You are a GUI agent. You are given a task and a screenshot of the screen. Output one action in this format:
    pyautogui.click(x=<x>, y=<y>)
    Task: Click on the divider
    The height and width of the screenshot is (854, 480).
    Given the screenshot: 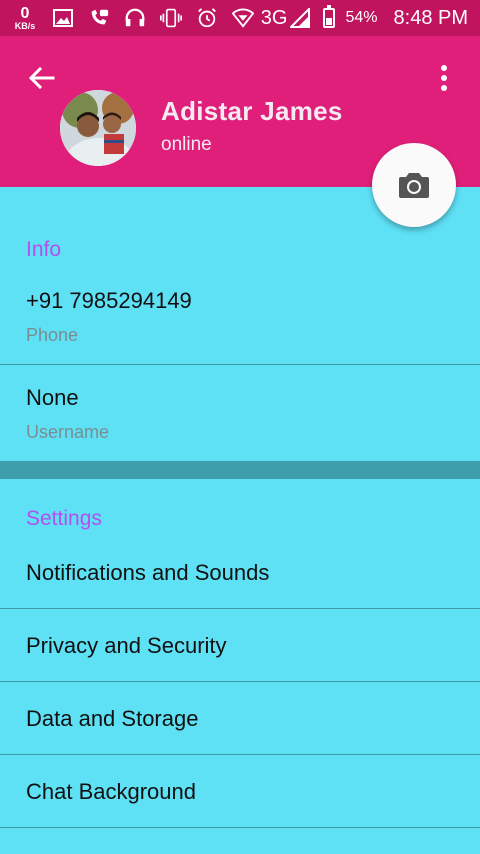 What is the action you would take?
    pyautogui.click(x=240, y=827)
    